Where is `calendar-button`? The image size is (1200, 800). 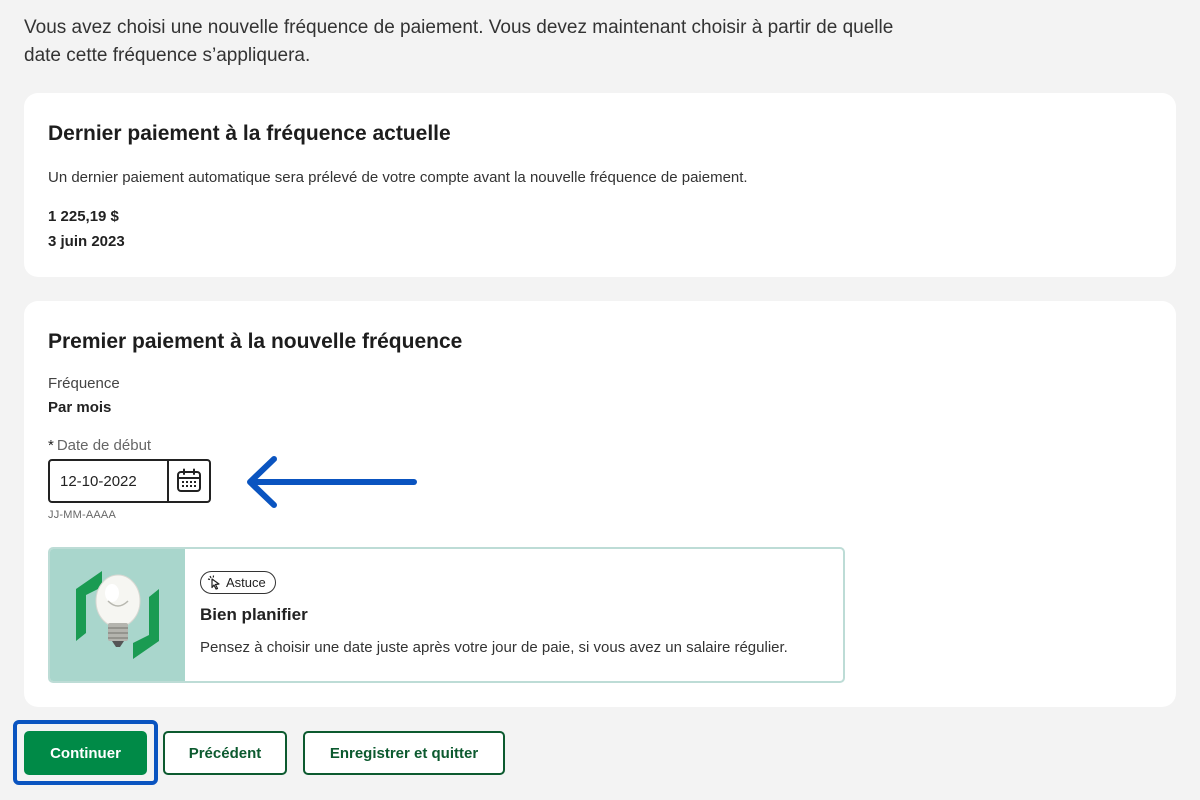 calendar-button is located at coordinates (188, 481).